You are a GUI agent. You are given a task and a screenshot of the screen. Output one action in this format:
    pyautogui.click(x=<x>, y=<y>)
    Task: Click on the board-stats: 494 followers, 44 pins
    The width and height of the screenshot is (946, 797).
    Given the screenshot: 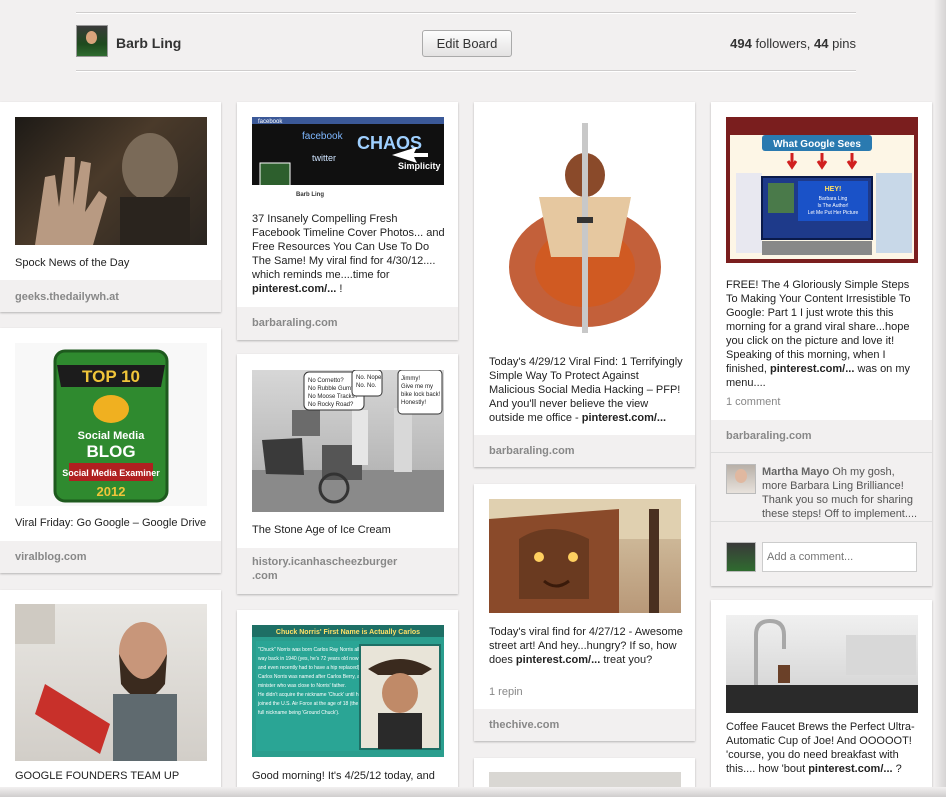 What is the action you would take?
    pyautogui.click(x=793, y=43)
    